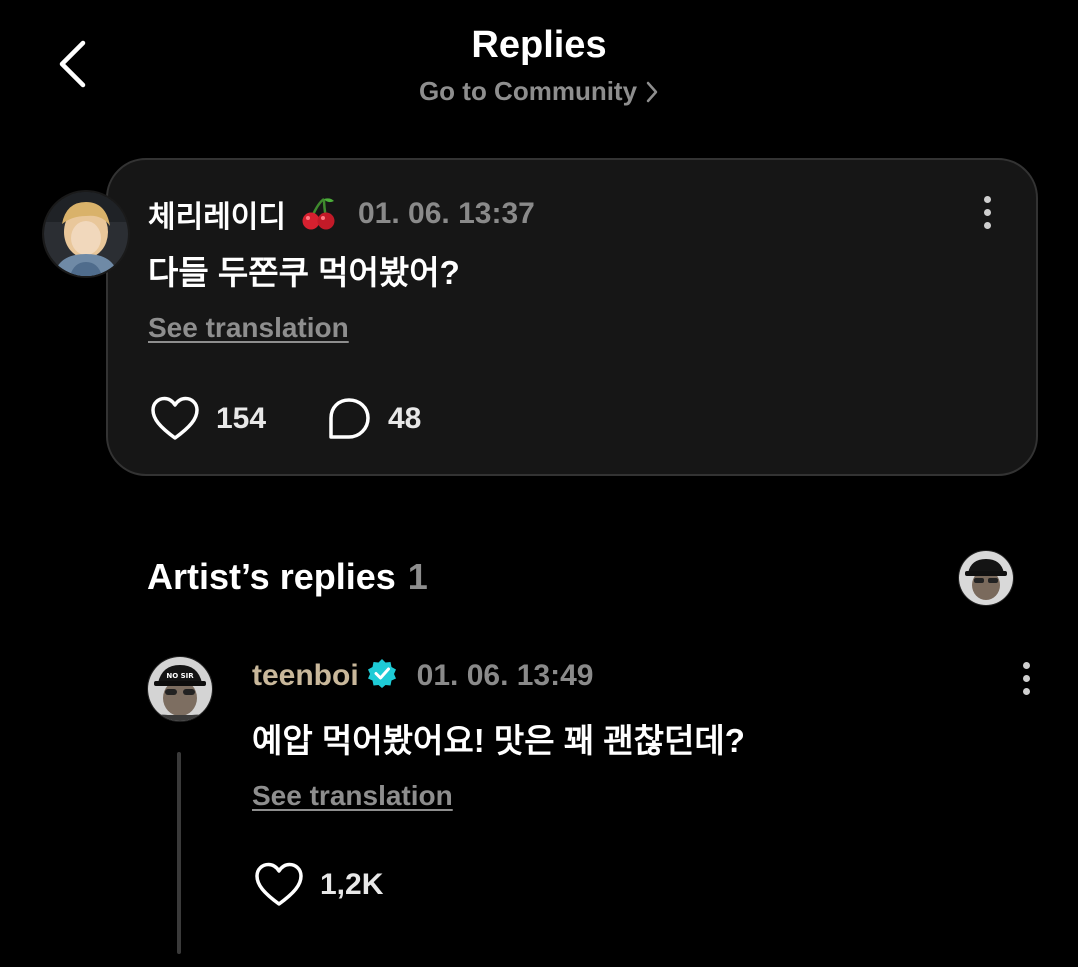 Image resolution: width=1078 pixels, height=967 pixels. I want to click on chevron-right-icon, so click(652, 92).